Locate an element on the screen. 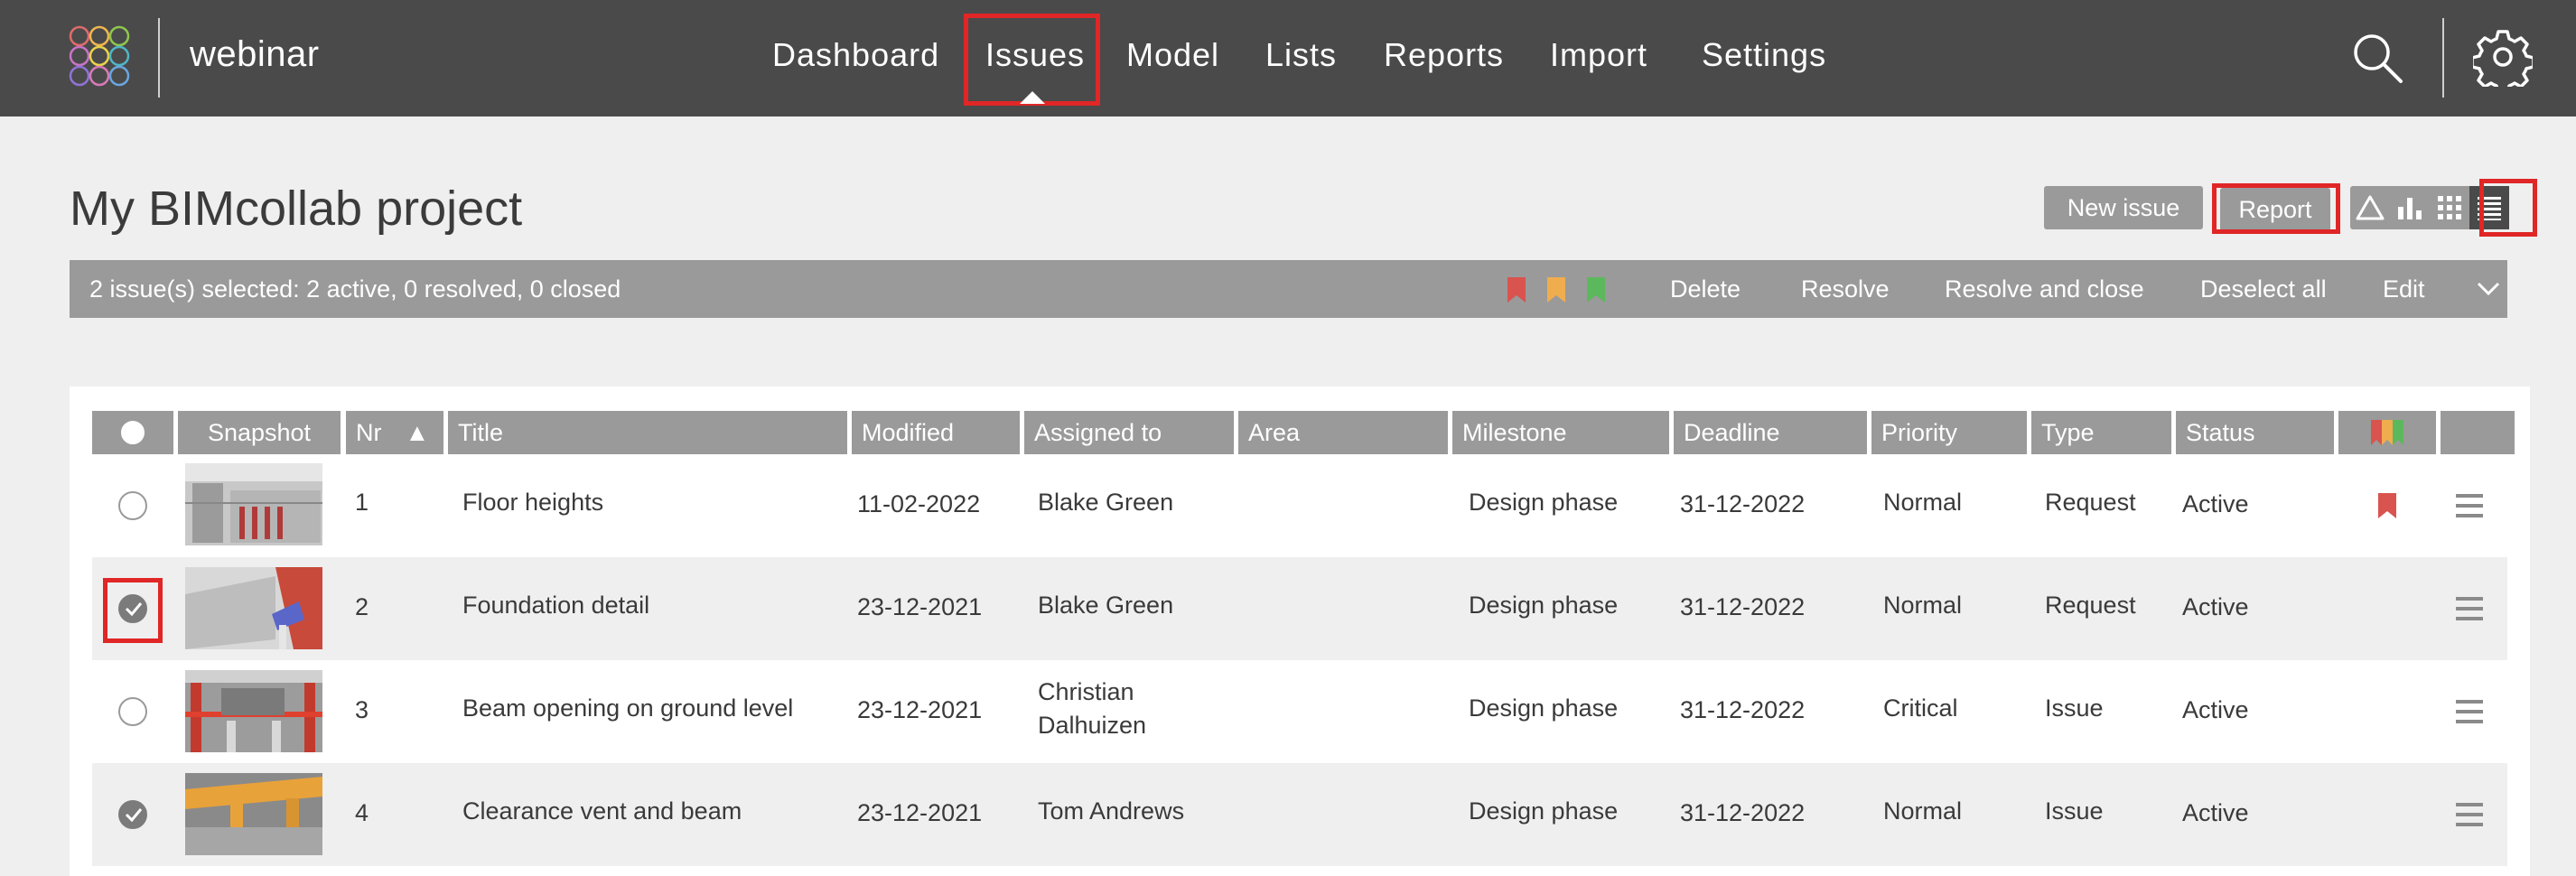 This screenshot has height=876, width=2576. triangle-view-button is located at coordinates (2370, 207).